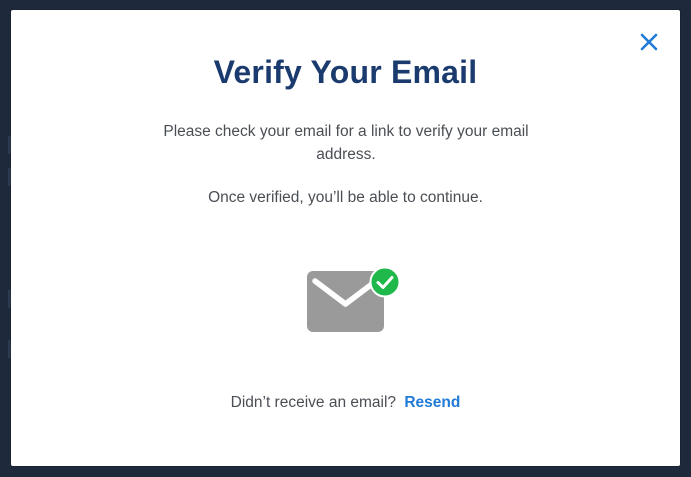 Image resolution: width=691 pixels, height=477 pixels. I want to click on resend-prompt: Didn’t receive an email?, so click(313, 402).